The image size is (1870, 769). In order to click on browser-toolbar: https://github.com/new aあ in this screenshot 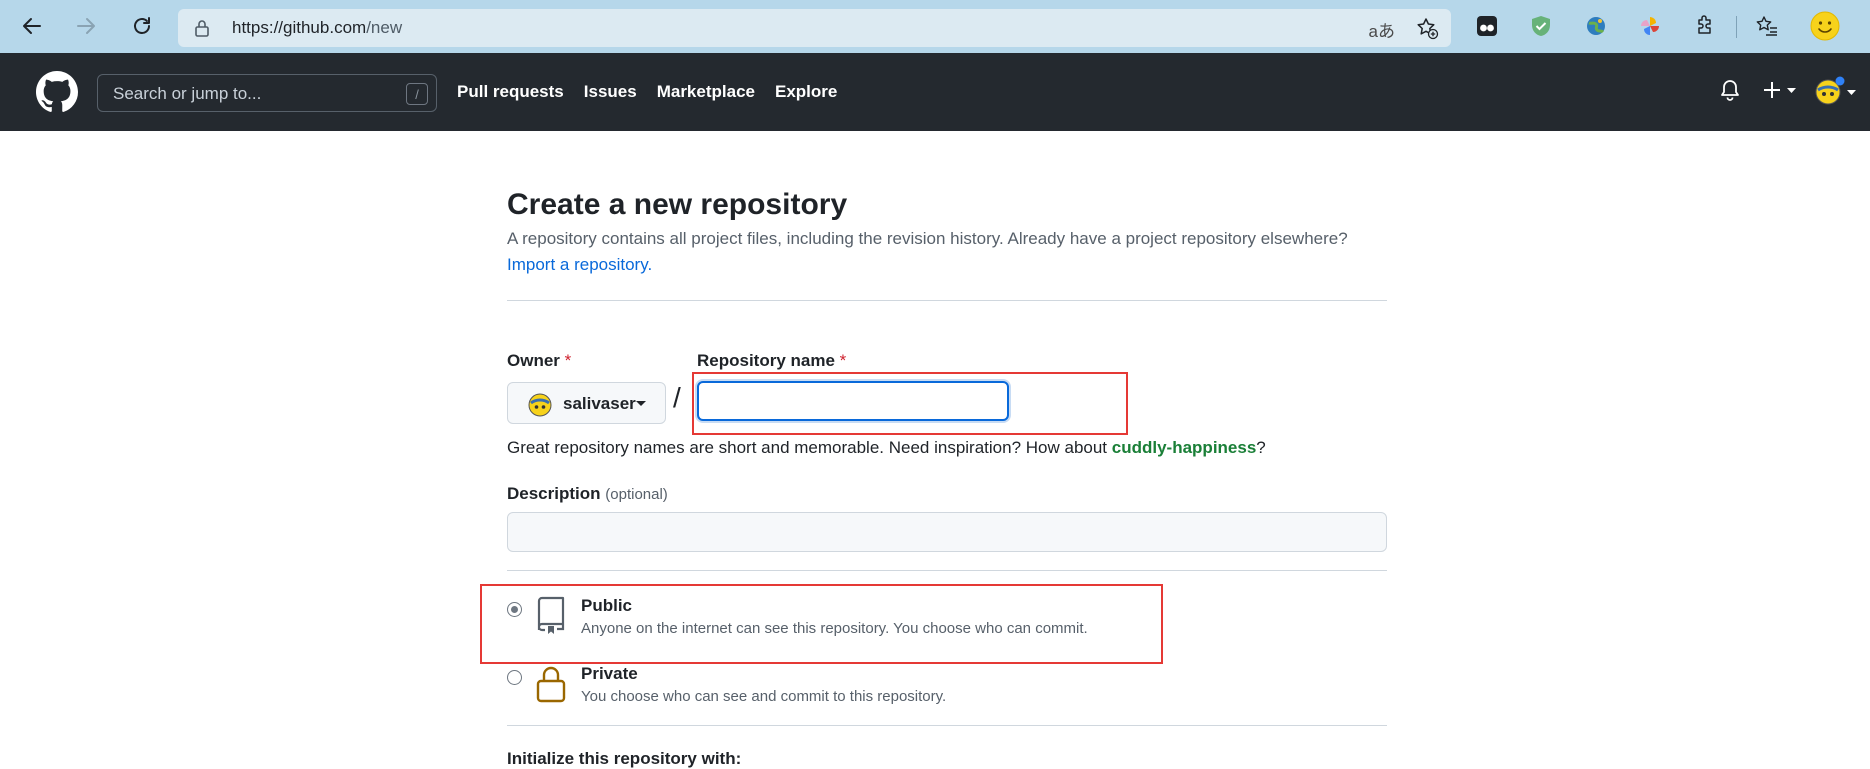, I will do `click(935, 26)`.